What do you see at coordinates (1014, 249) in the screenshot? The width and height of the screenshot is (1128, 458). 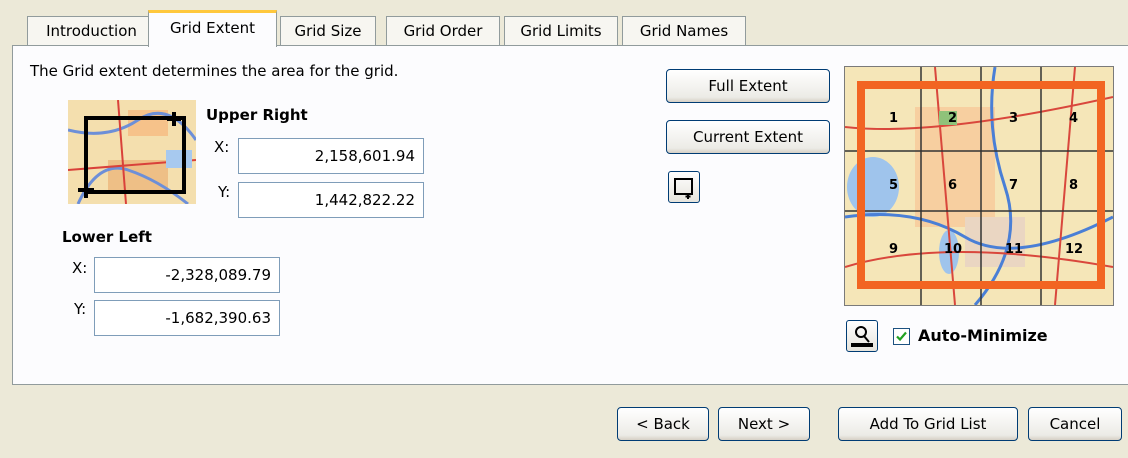 I see `grid-cell-label: 11` at bounding box center [1014, 249].